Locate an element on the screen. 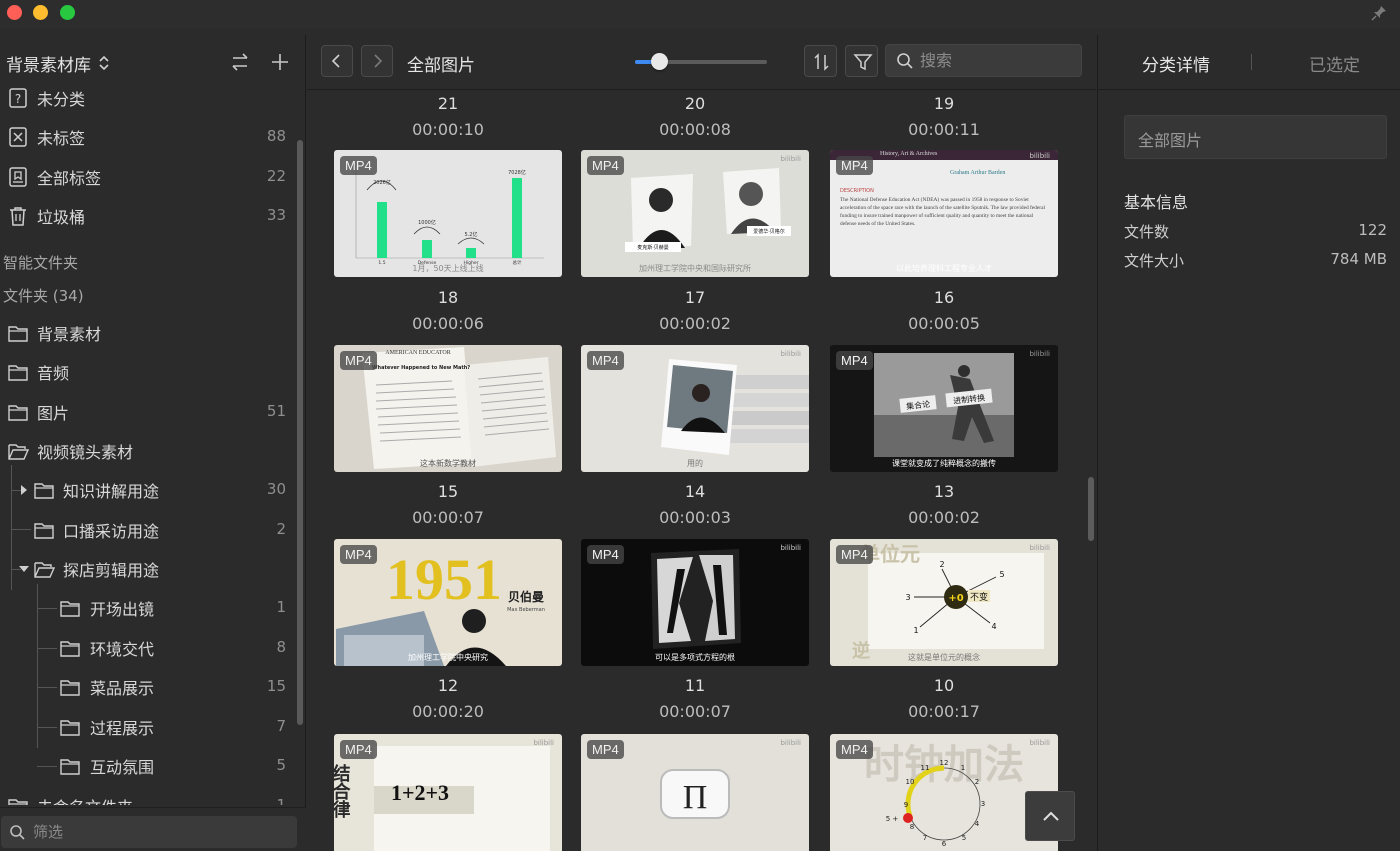 The width and height of the screenshot is (1400, 851). title-bar is located at coordinates (700, 14).